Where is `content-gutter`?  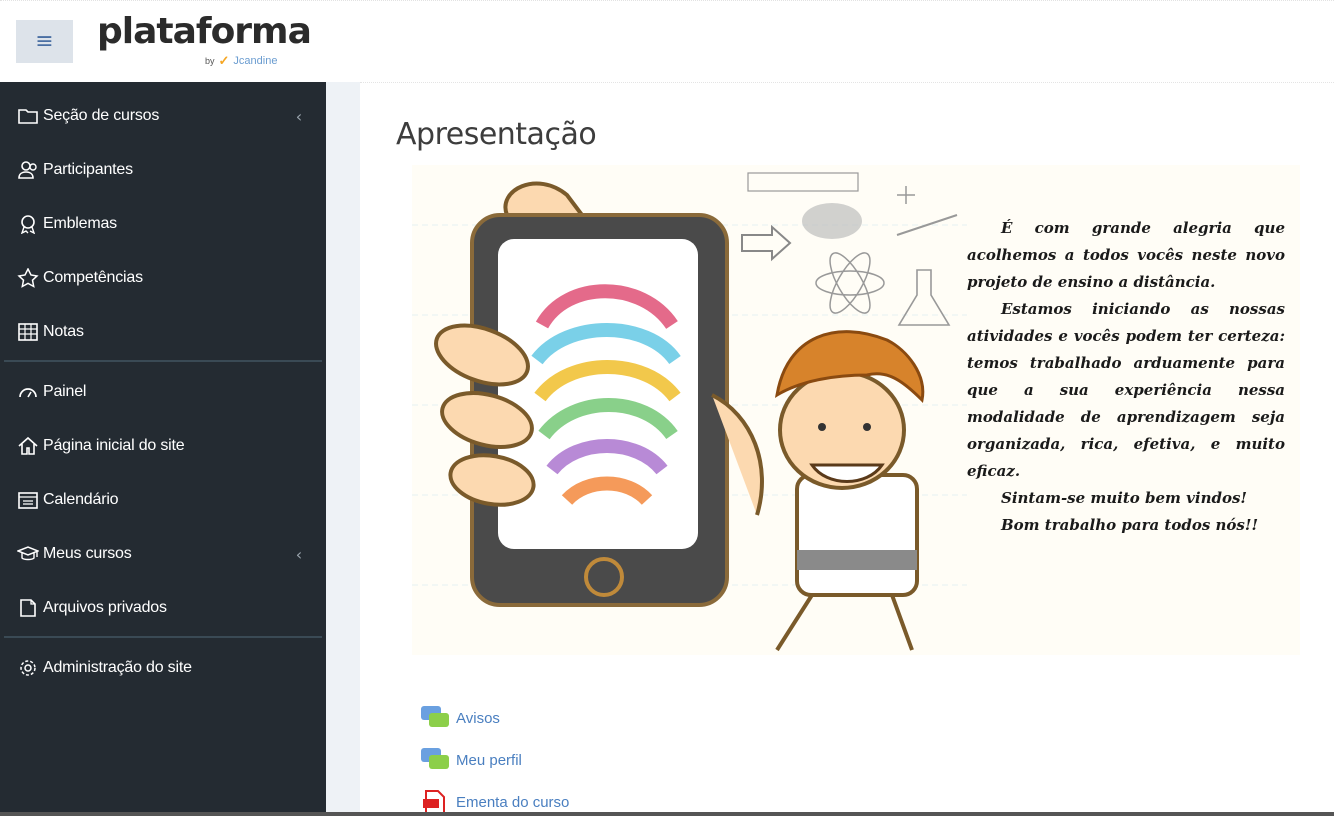
content-gutter is located at coordinates (343, 449).